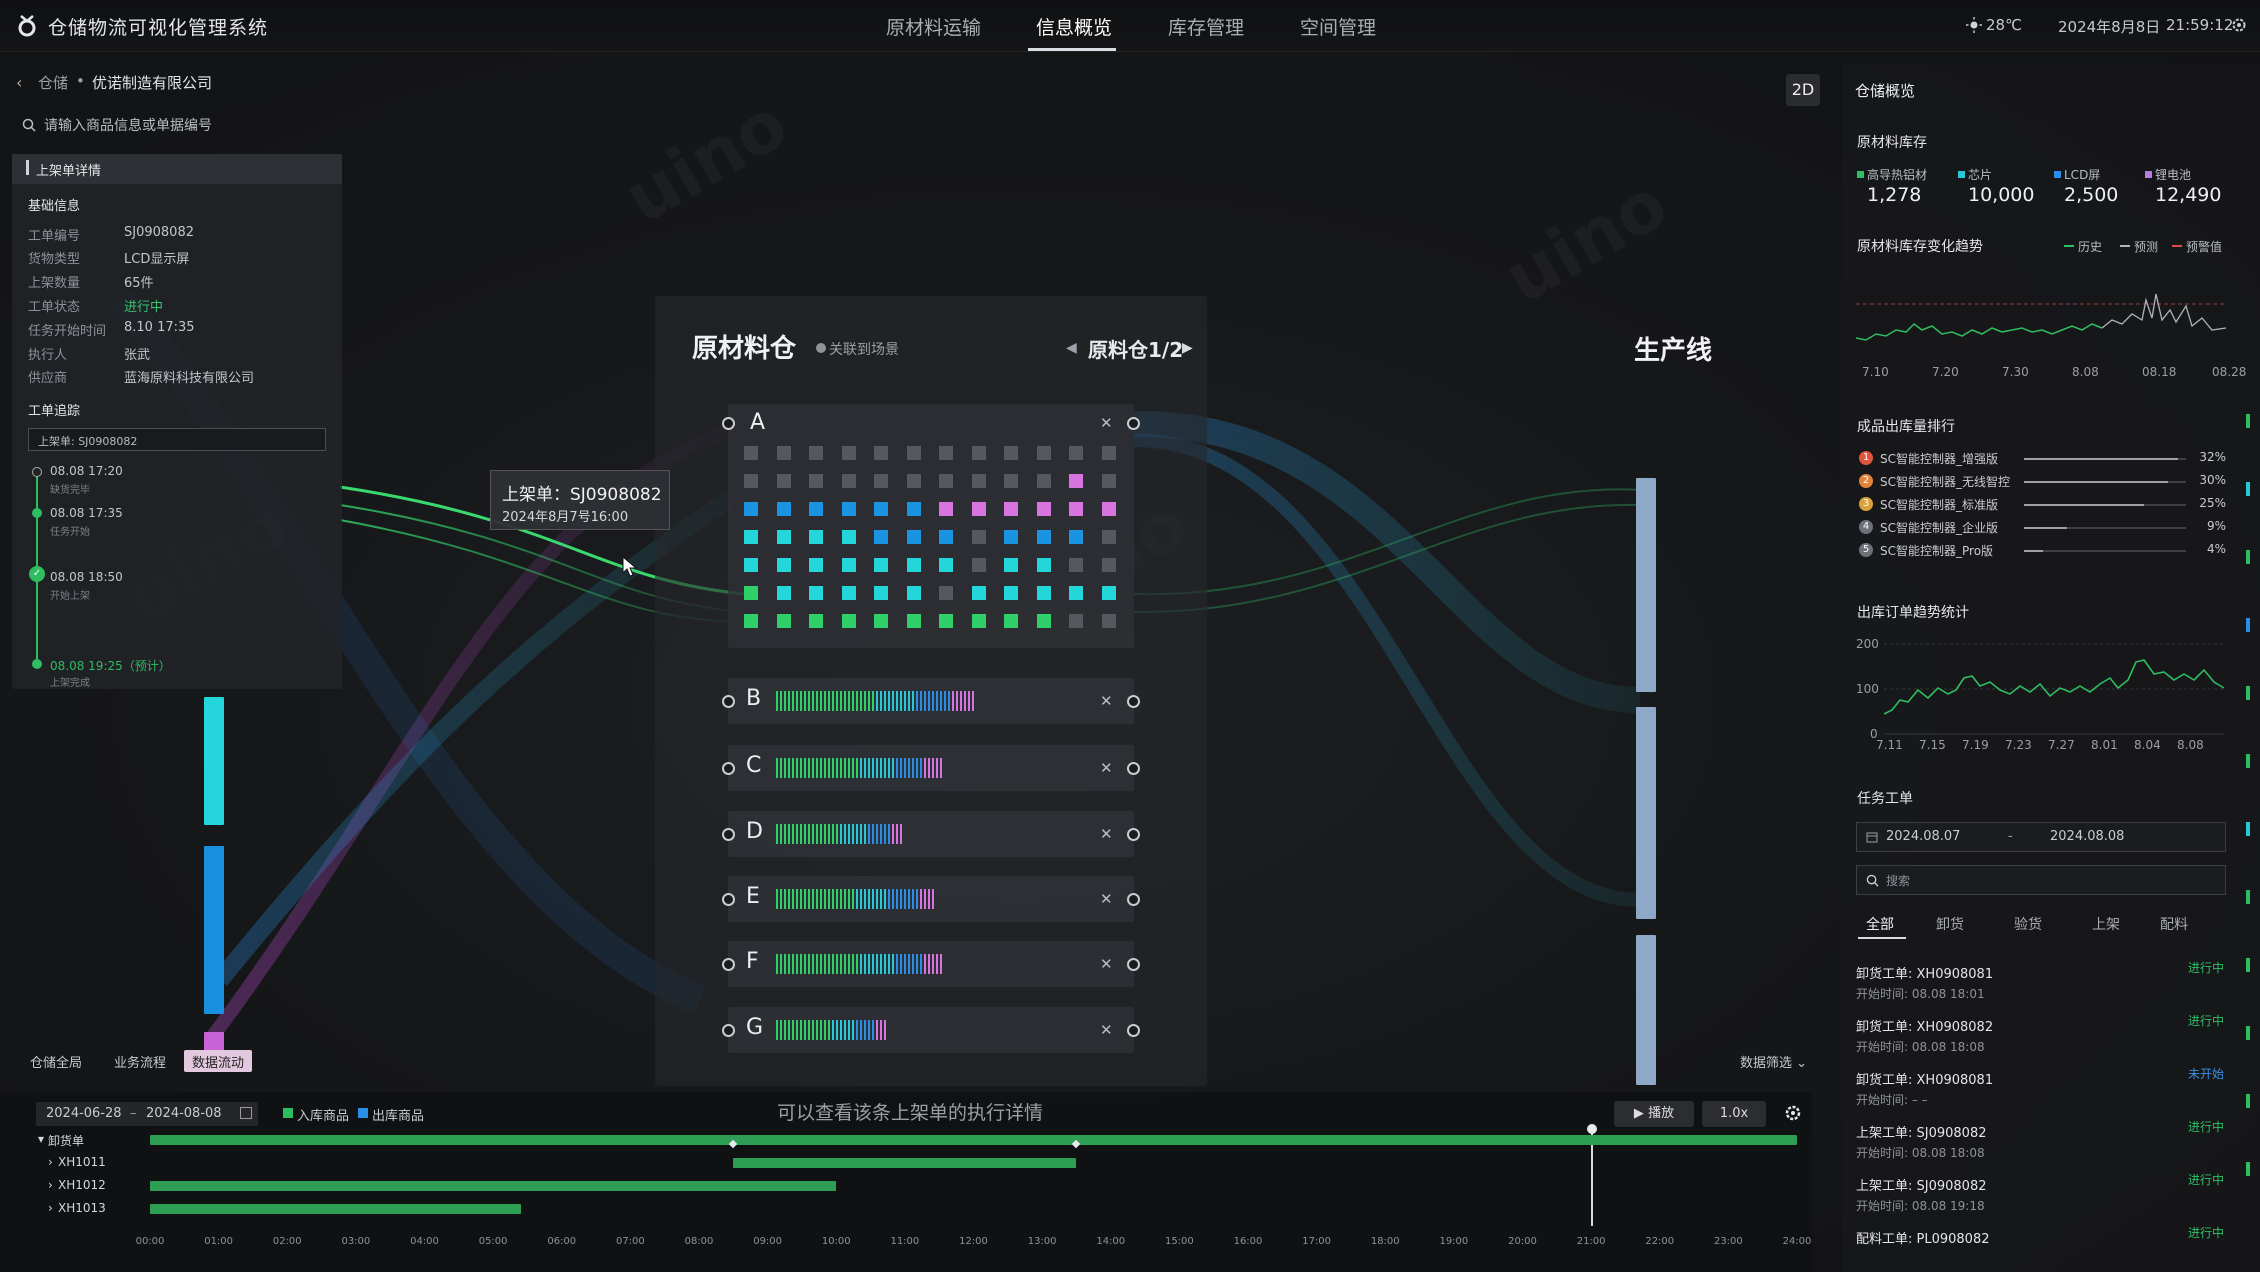 The height and width of the screenshot is (1272, 2260). Describe the element at coordinates (1654, 1114) in the screenshot. I see `play-button: ▶ 播放` at that location.